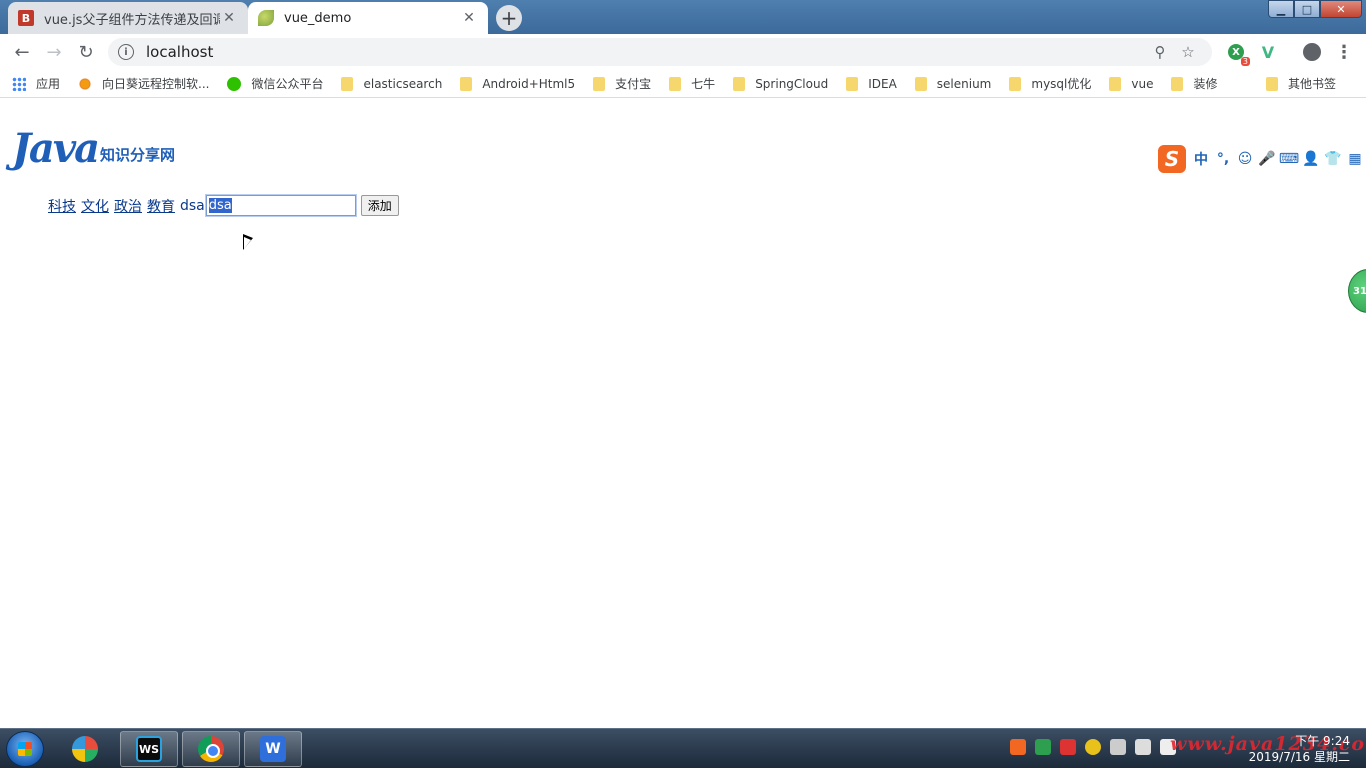  Describe the element at coordinates (280, 205) in the screenshot. I see `category-input` at that location.